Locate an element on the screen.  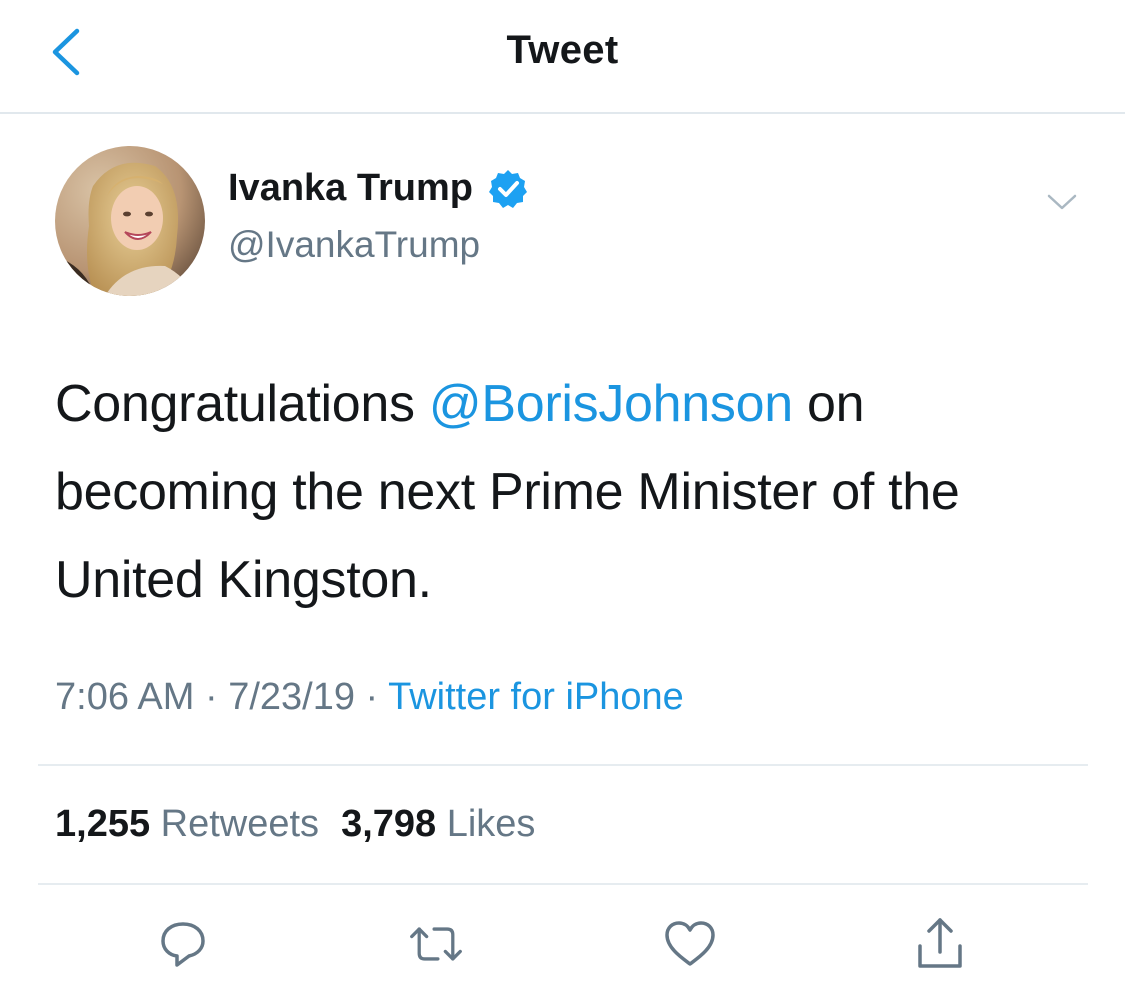
retweets-stat: 1,255 Retweets is located at coordinates (187, 824).